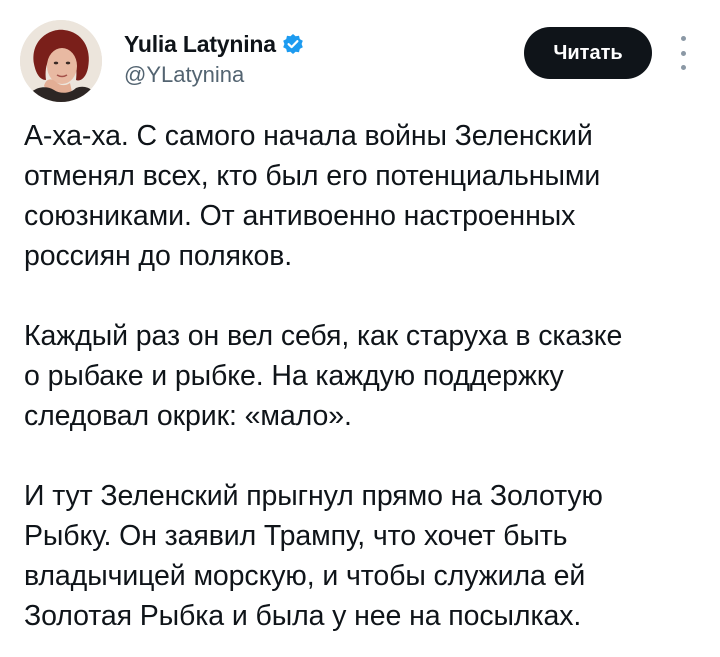  Describe the element at coordinates (293, 44) in the screenshot. I see `verified-badge-icon` at that location.